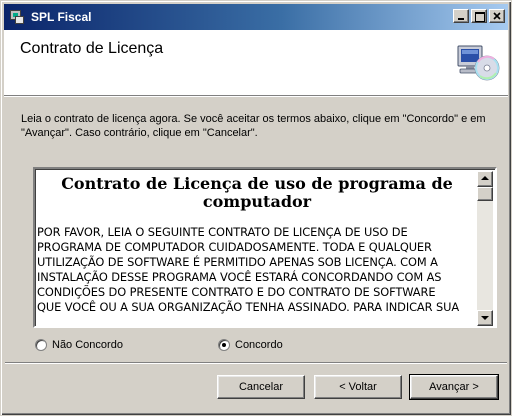 Image resolution: width=512 pixels, height=416 pixels. I want to click on window-controls, so click(478, 16).